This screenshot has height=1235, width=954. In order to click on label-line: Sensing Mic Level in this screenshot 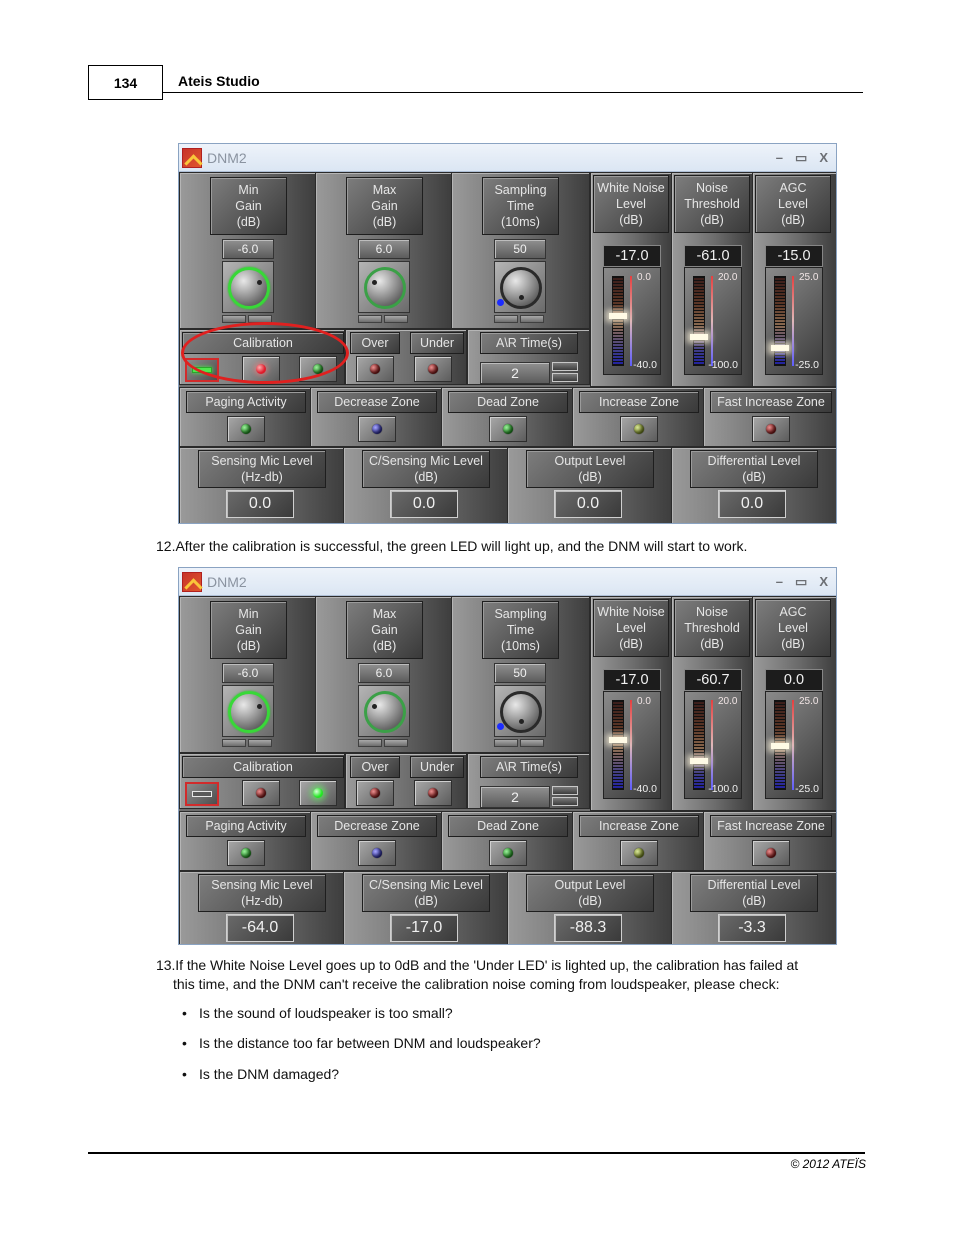, I will do `click(262, 885)`.